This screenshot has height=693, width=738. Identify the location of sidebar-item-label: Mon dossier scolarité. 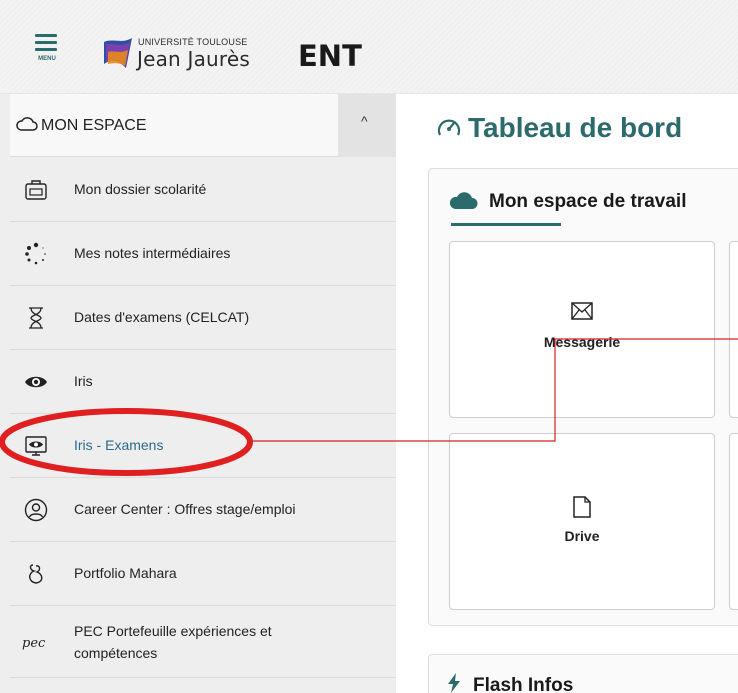
(140, 189).